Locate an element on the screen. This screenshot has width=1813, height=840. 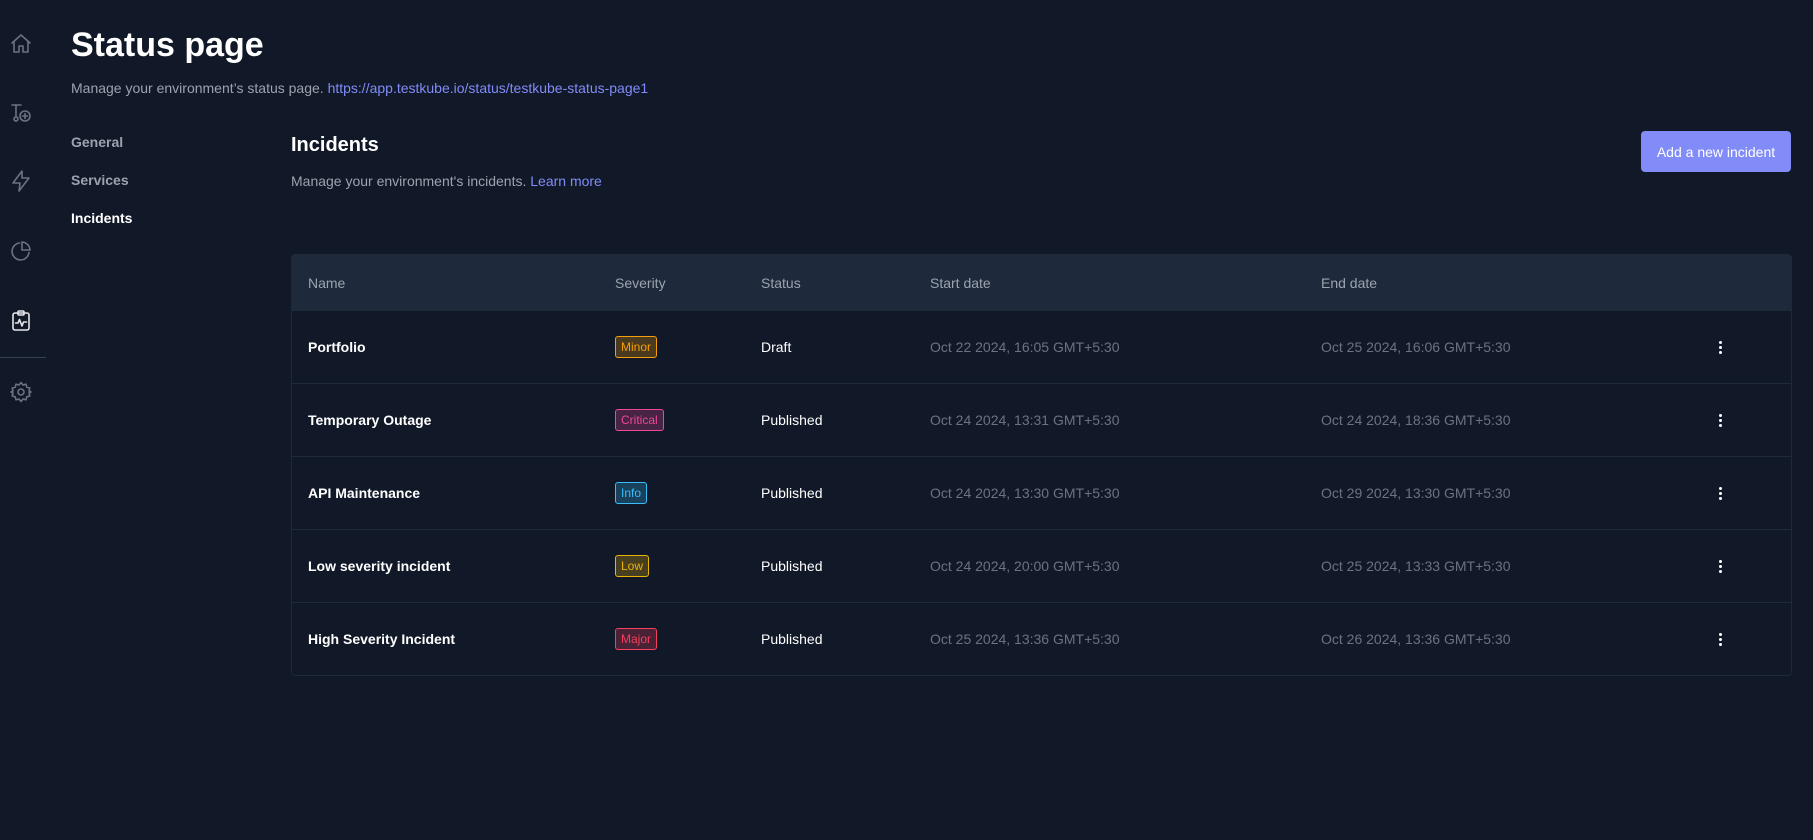
severity-badge: Critical is located at coordinates (639, 420).